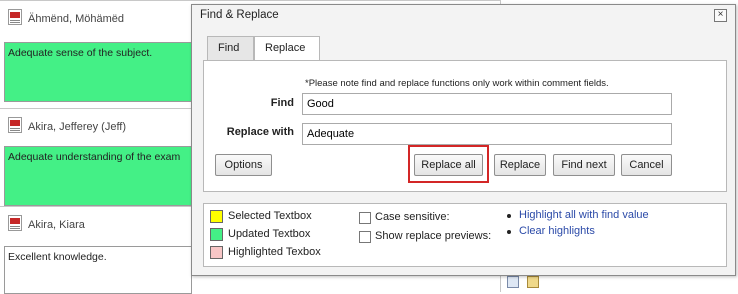 Image resolution: width=738 pixels, height=294 pixels. What do you see at coordinates (487, 134) in the screenshot?
I see `replace-input` at bounding box center [487, 134].